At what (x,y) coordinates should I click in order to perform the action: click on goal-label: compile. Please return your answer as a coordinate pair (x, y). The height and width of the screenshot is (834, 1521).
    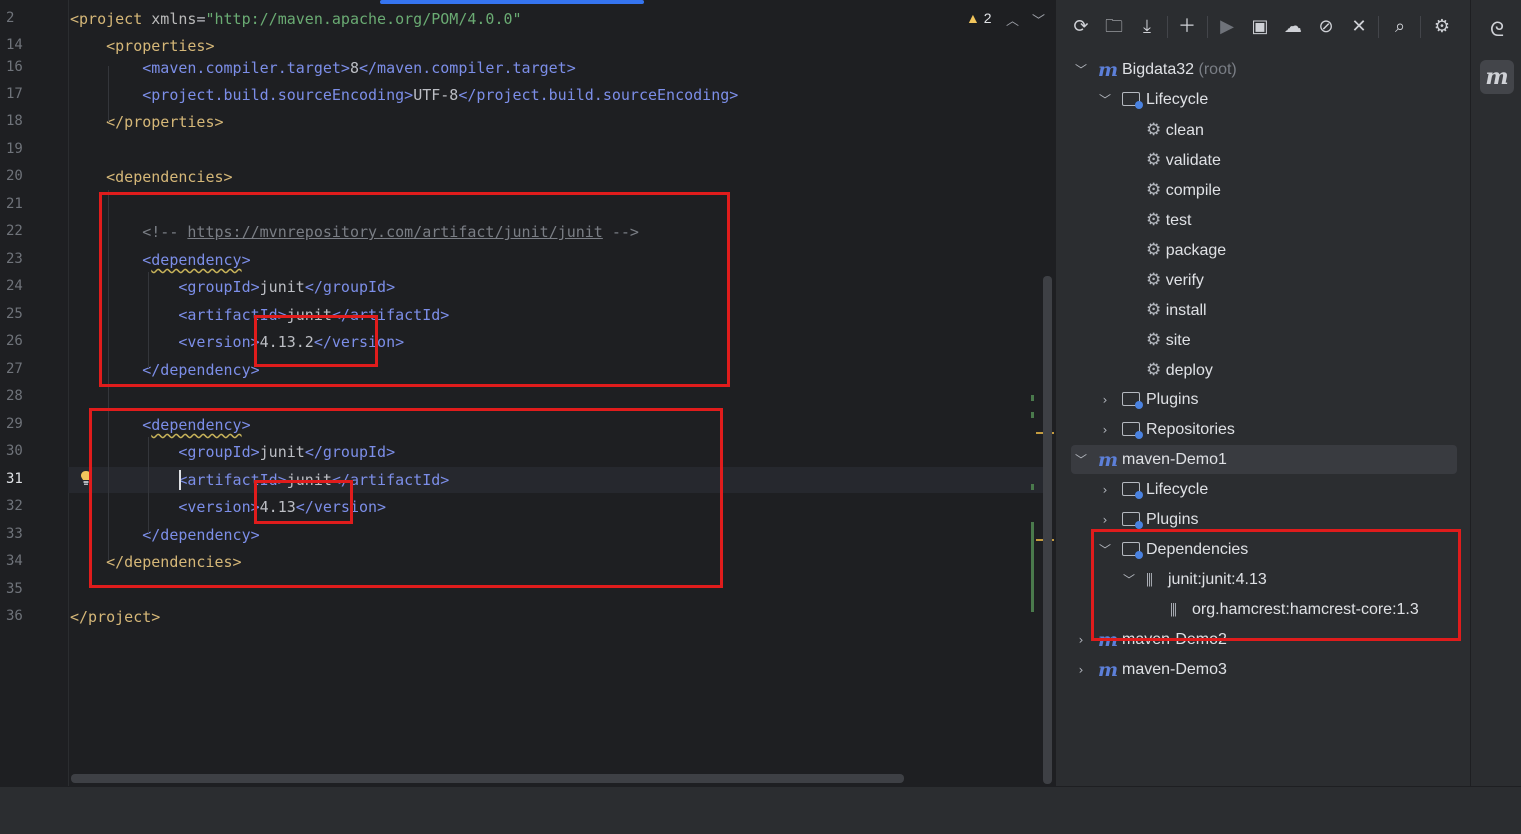
    Looking at the image, I should click on (1193, 190).